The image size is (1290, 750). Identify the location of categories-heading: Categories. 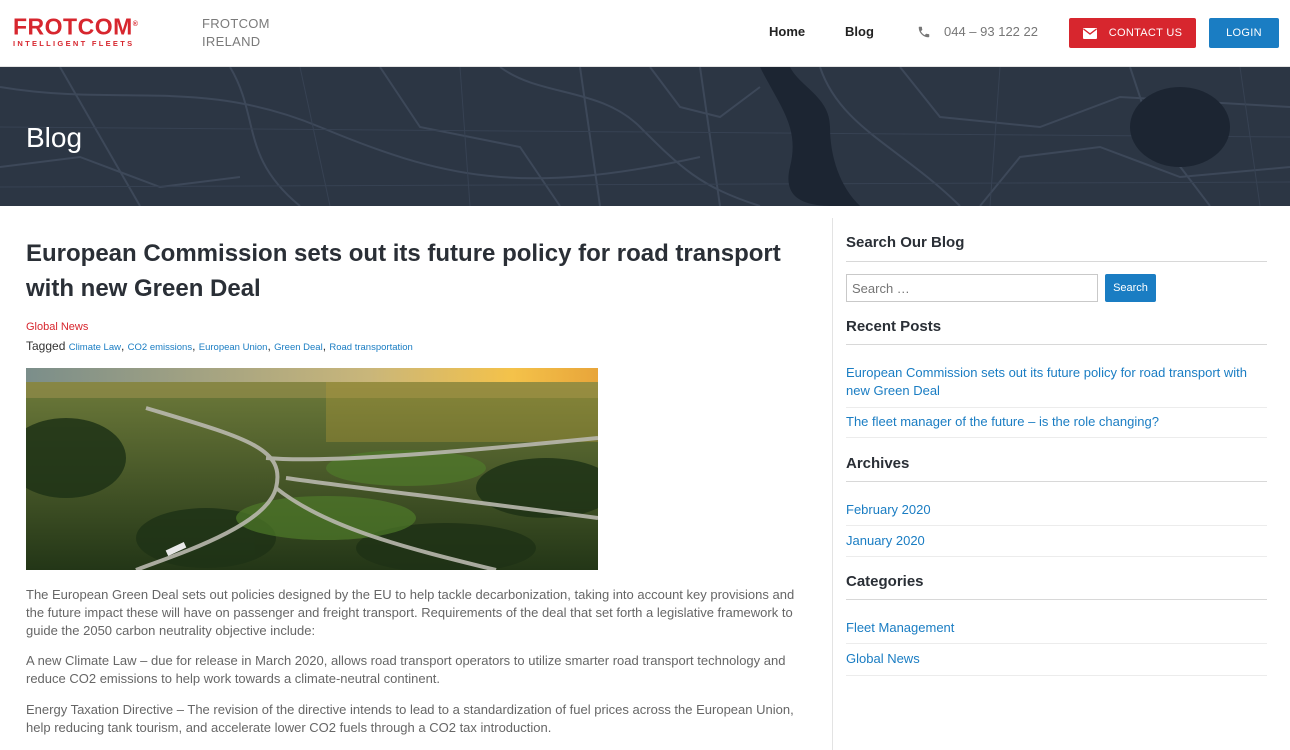
(885, 581).